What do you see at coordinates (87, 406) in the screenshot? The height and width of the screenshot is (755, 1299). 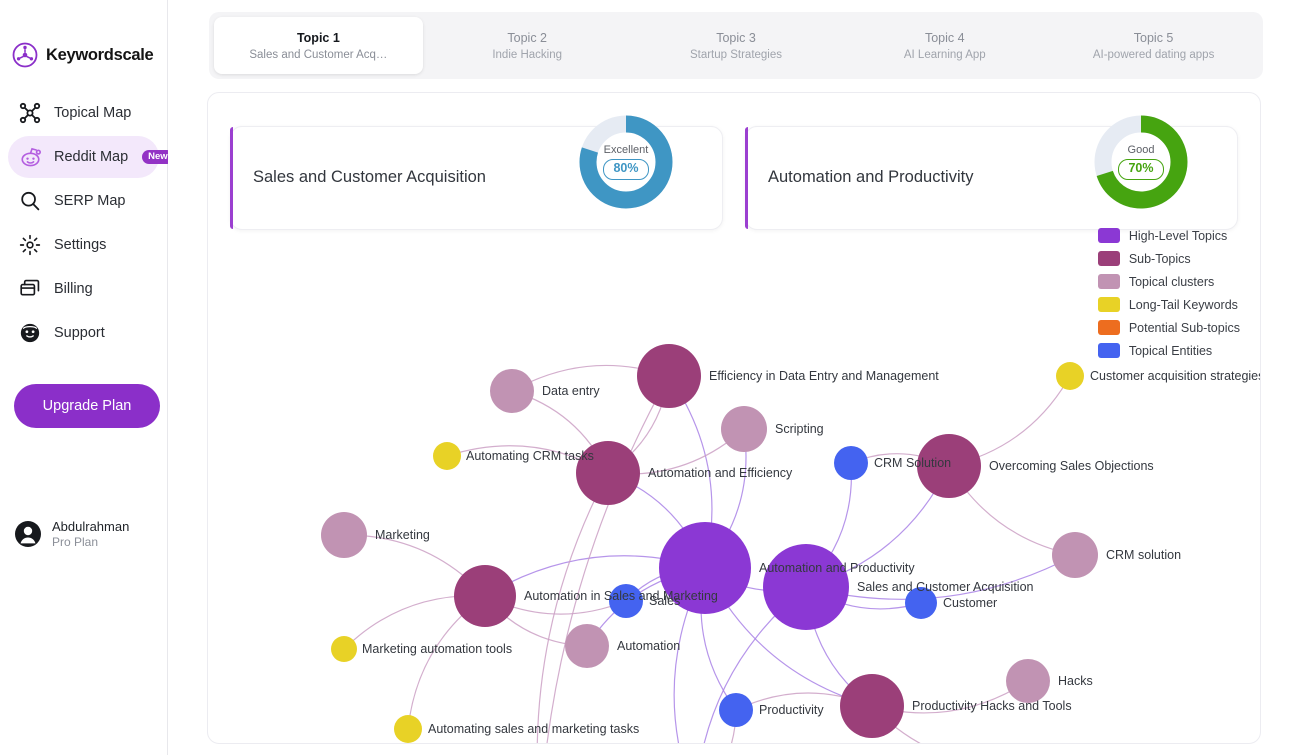 I see `upgrade-plan-button: Upgrade Plan` at bounding box center [87, 406].